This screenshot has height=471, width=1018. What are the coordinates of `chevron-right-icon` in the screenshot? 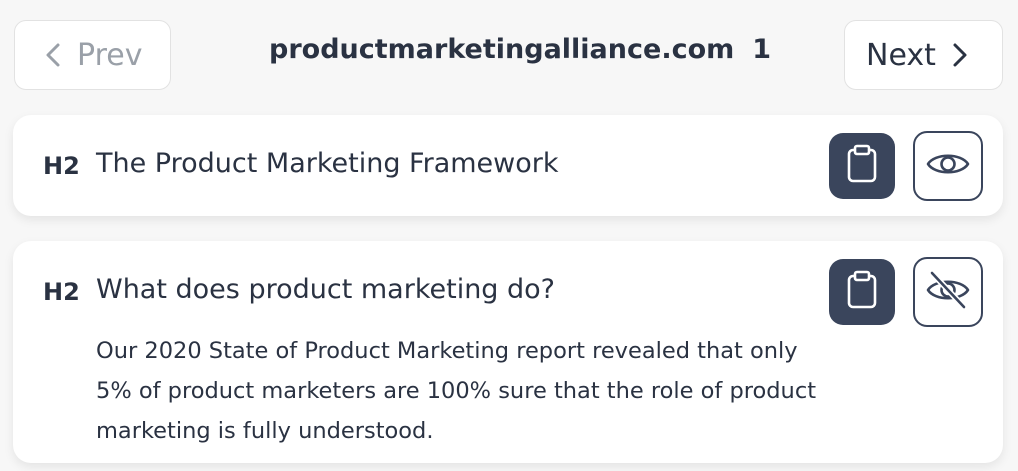 It's located at (960, 55).